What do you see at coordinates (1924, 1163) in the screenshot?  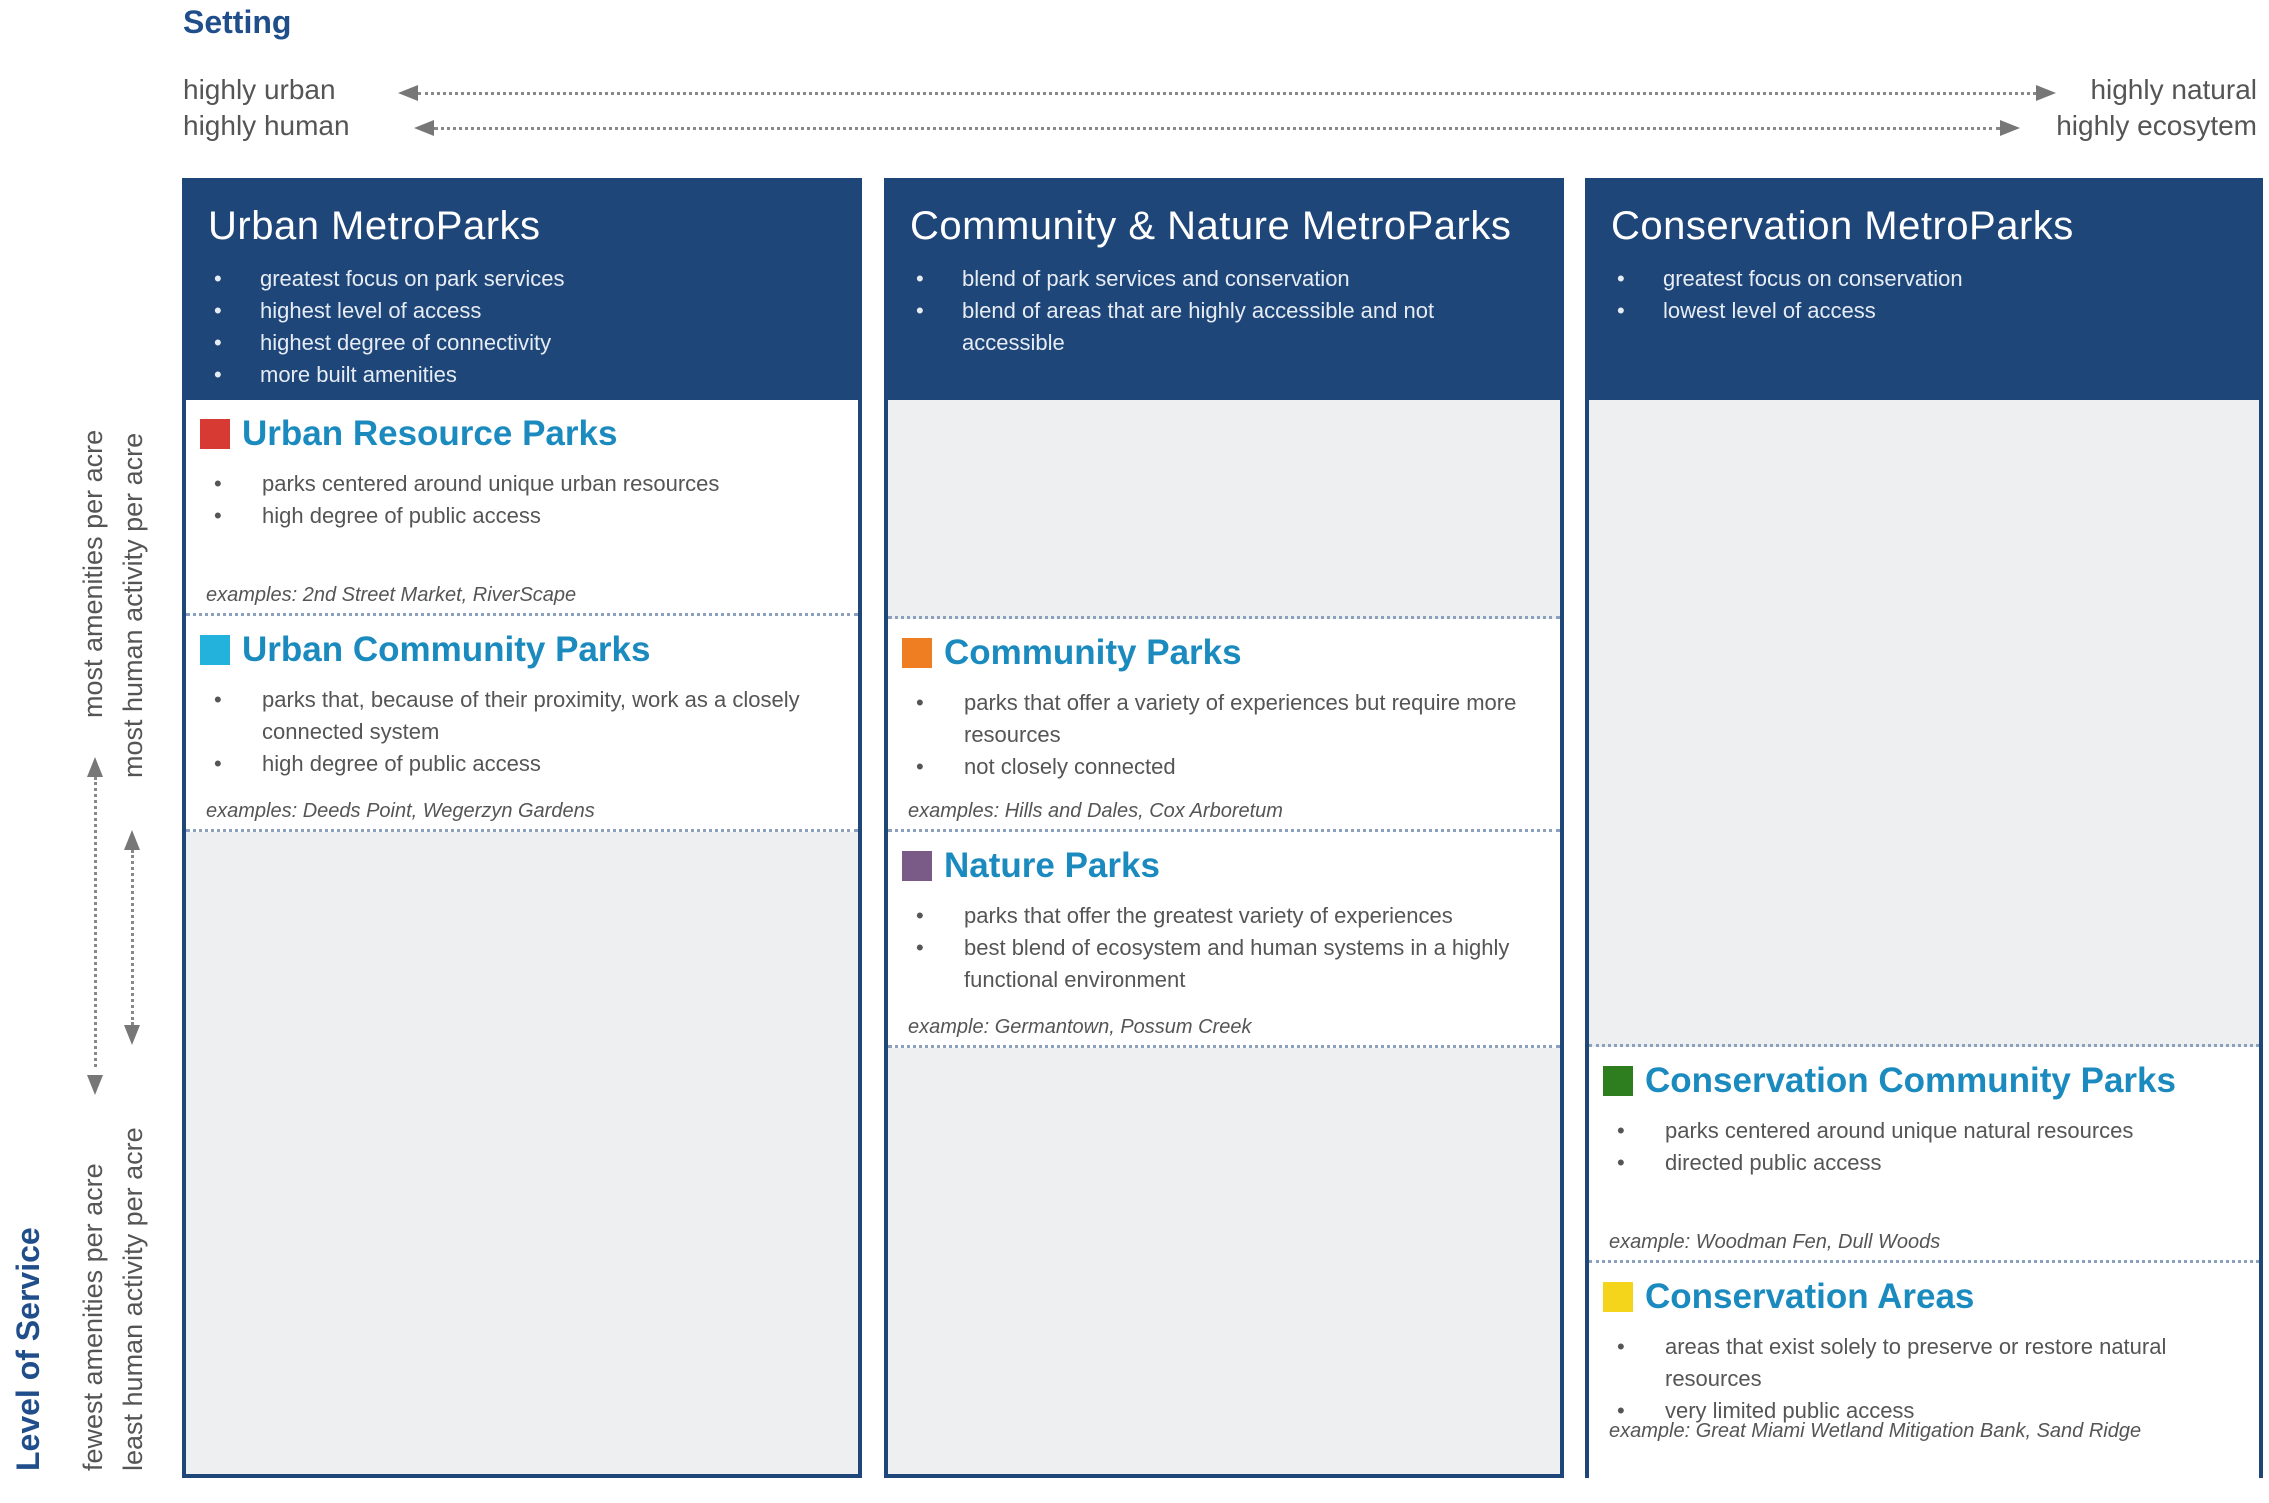 I see `card-bullet: directed public access` at bounding box center [1924, 1163].